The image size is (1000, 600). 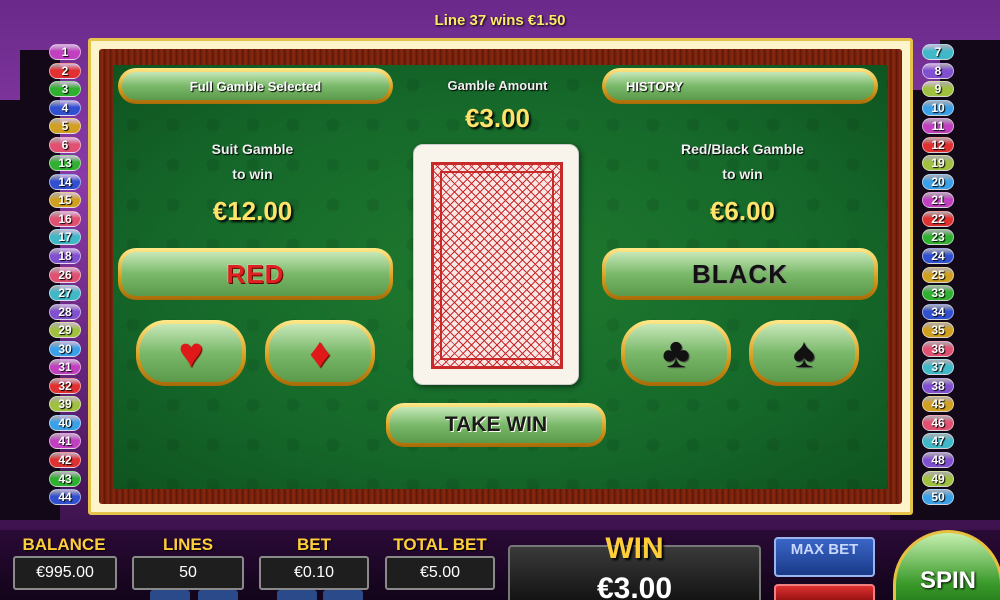 What do you see at coordinates (938, 163) in the screenshot?
I see `payline-indicator: 19` at bounding box center [938, 163].